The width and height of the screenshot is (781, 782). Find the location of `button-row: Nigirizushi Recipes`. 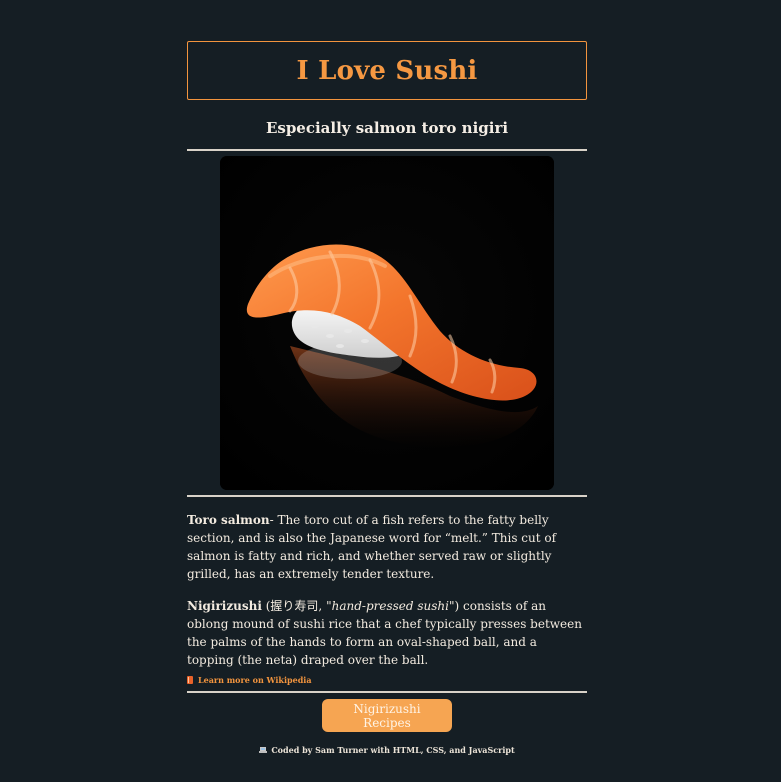

button-row: Nigirizushi Recipes is located at coordinates (387, 715).